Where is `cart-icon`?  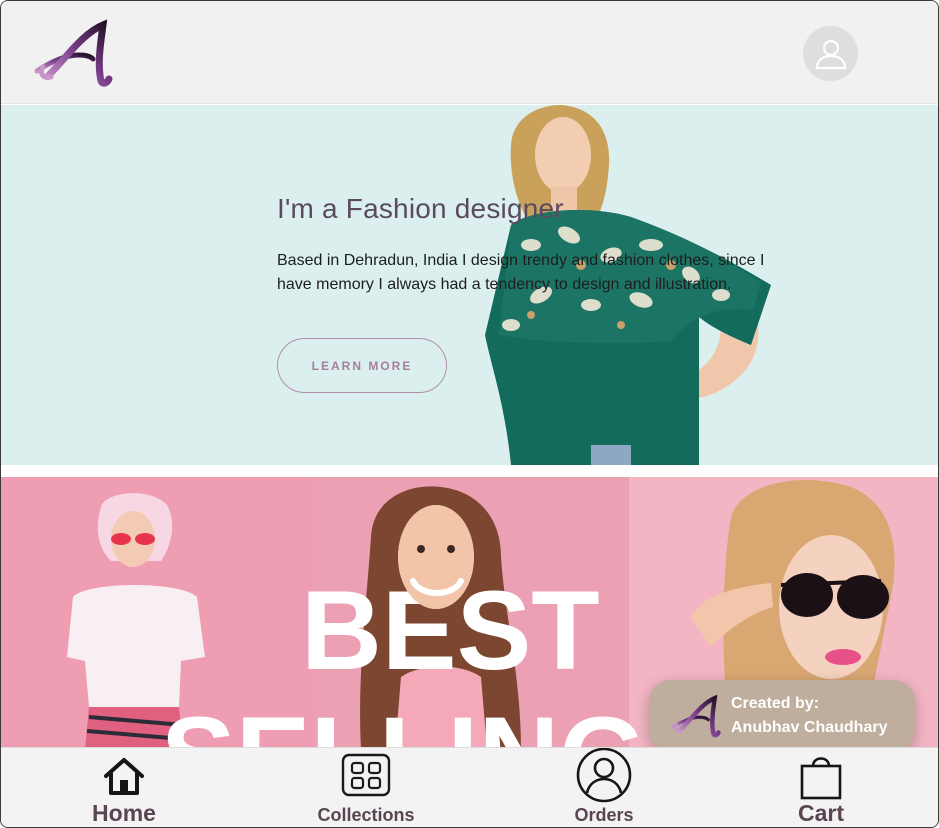
cart-icon is located at coordinates (821, 778).